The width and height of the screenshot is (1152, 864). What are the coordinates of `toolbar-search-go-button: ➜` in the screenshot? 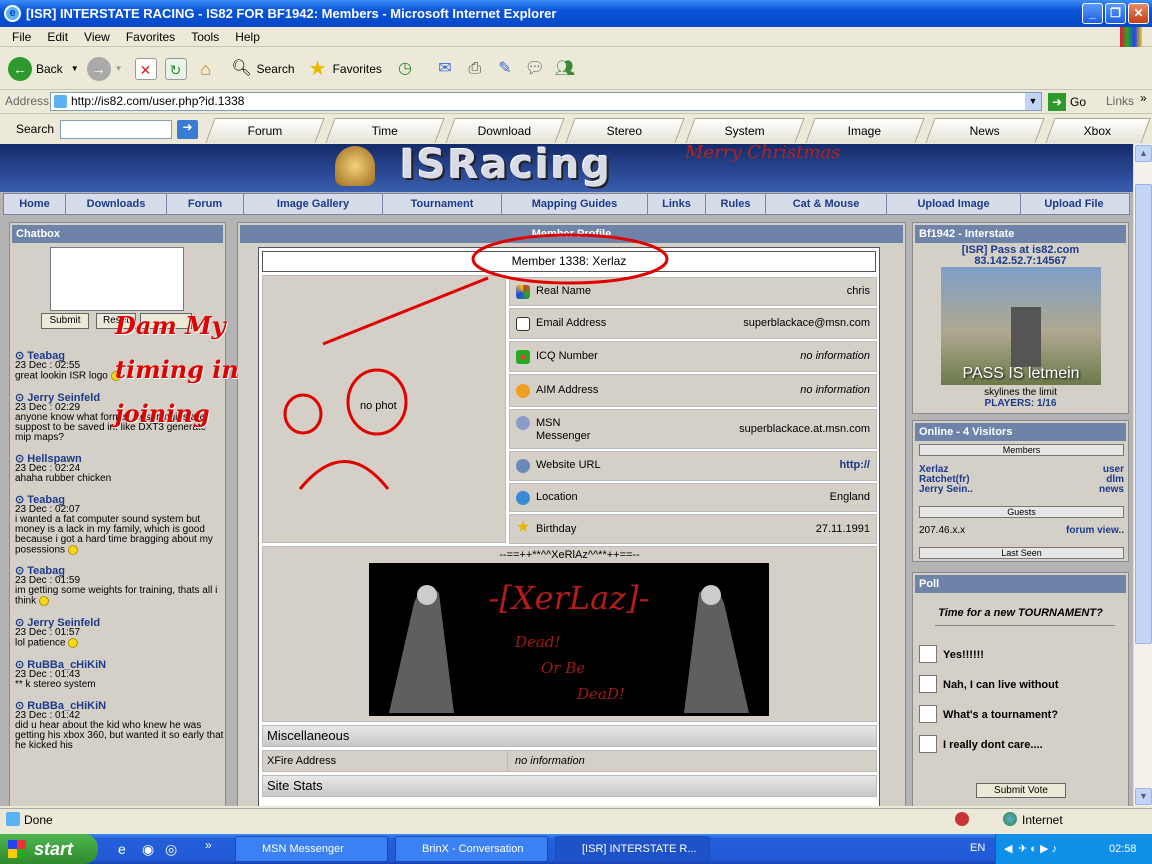 It's located at (187, 129).